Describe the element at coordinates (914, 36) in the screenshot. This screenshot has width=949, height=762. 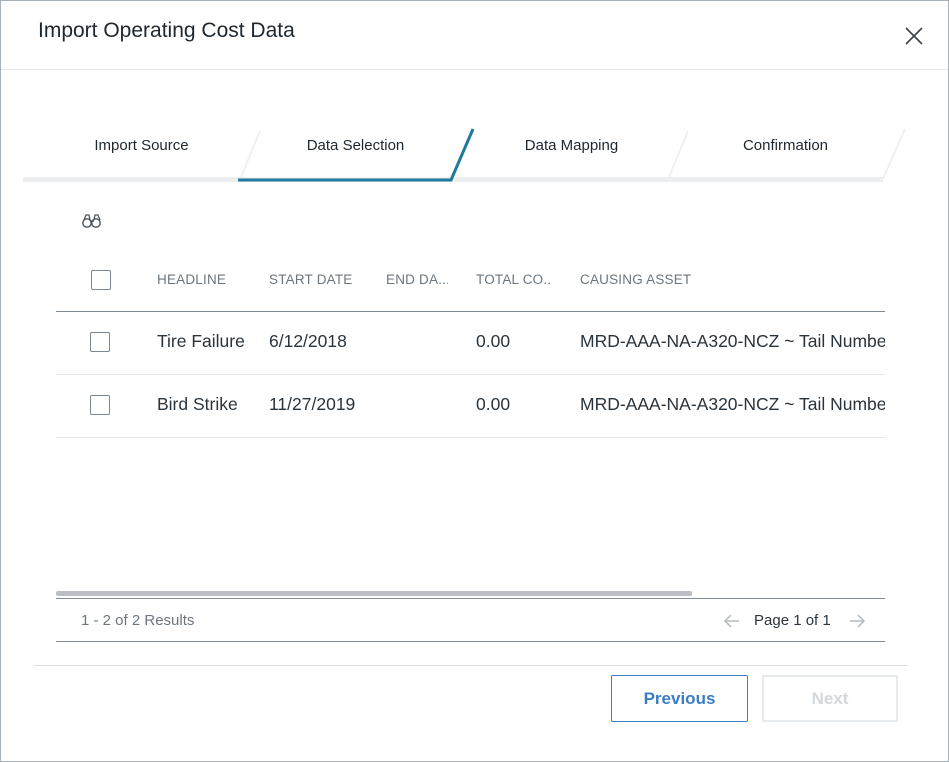
I see `close-icon` at that location.